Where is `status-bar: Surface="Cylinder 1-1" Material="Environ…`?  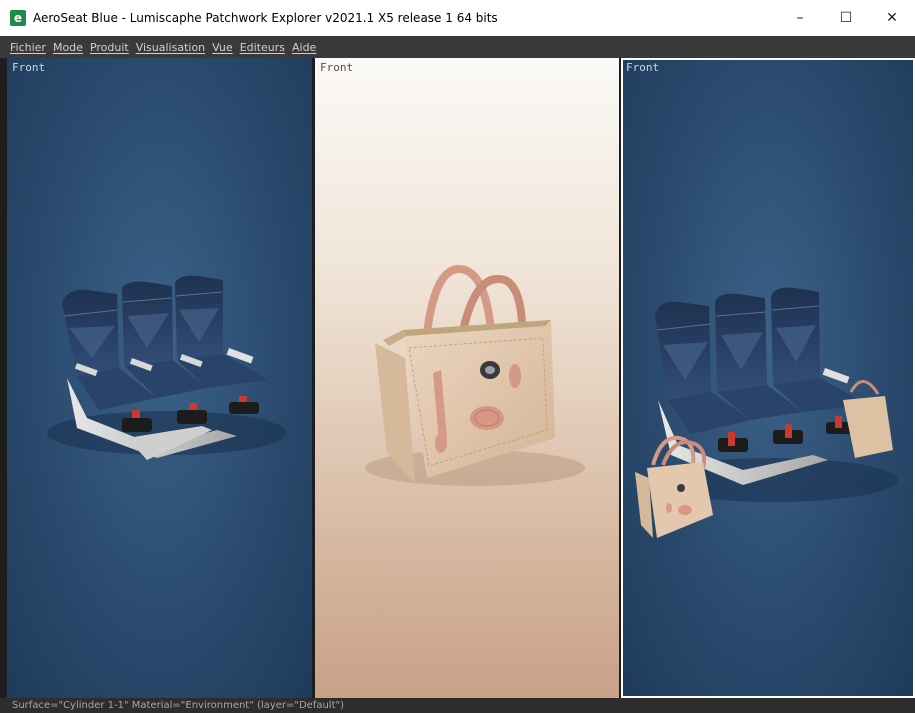 status-bar: Surface="Cylinder 1-1" Material="Environ… is located at coordinates (457, 705).